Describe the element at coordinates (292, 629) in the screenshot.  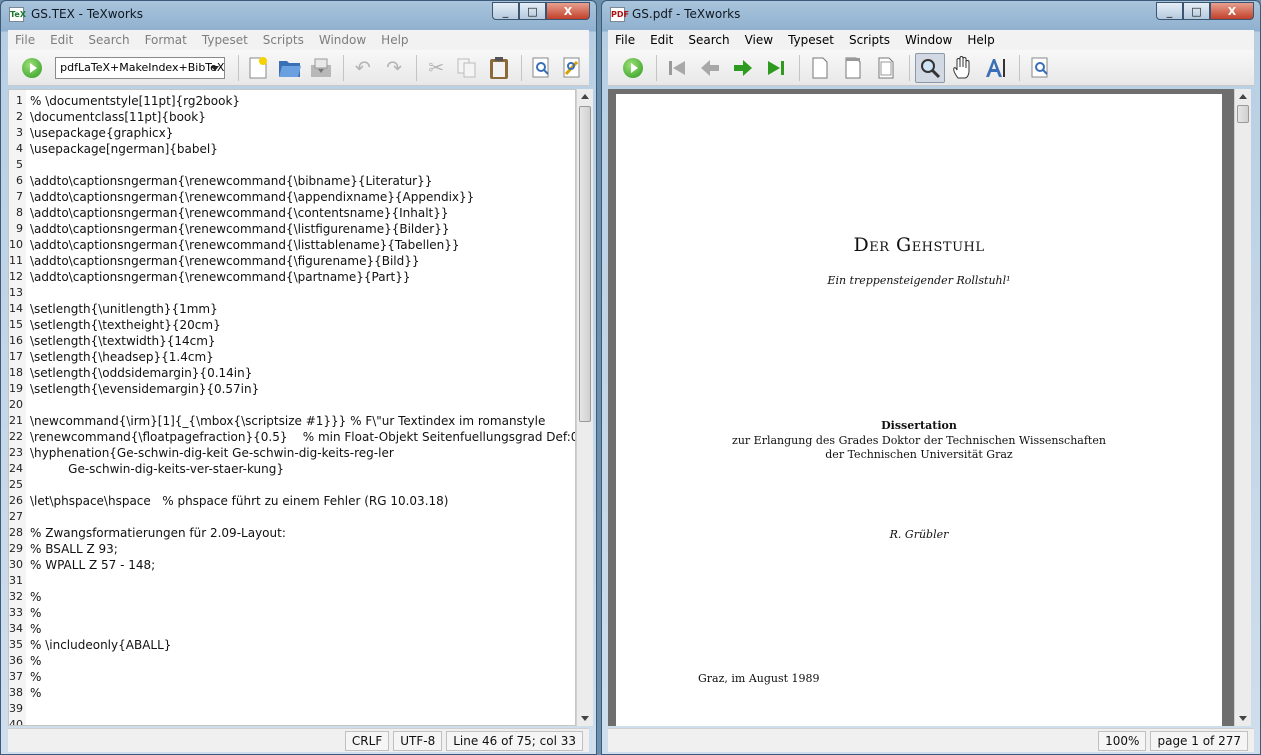
I see `source-line: 34%` at that location.